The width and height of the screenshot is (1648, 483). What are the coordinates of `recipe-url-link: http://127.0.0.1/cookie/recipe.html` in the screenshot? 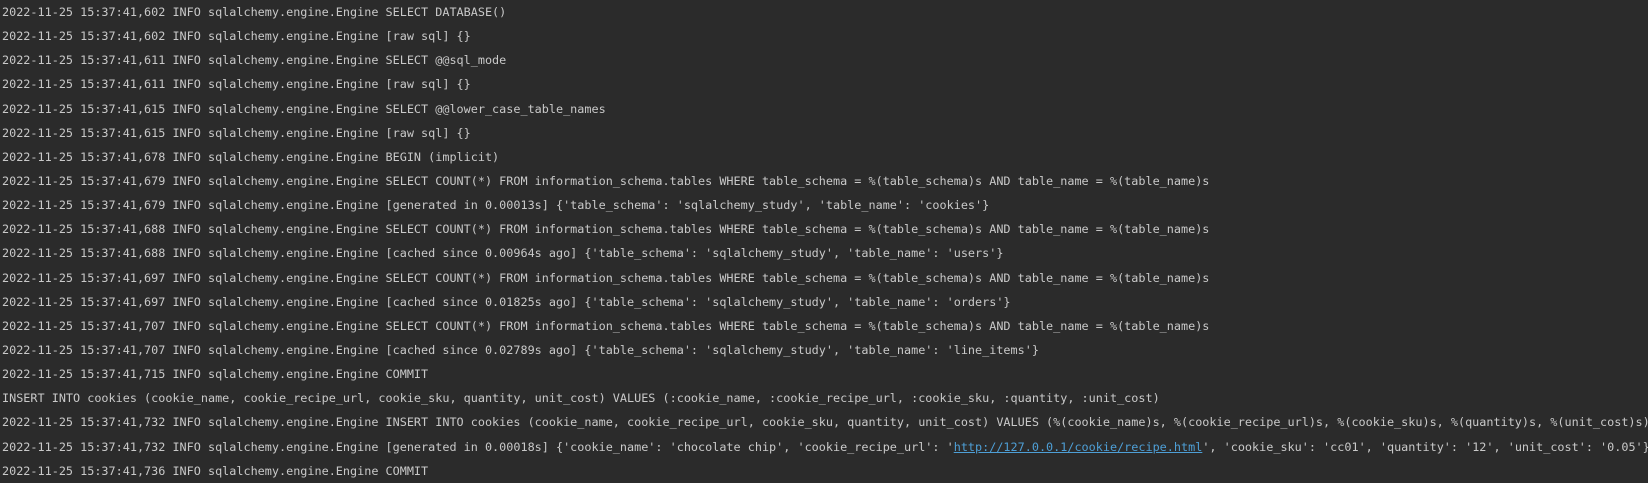 It's located at (1078, 447).